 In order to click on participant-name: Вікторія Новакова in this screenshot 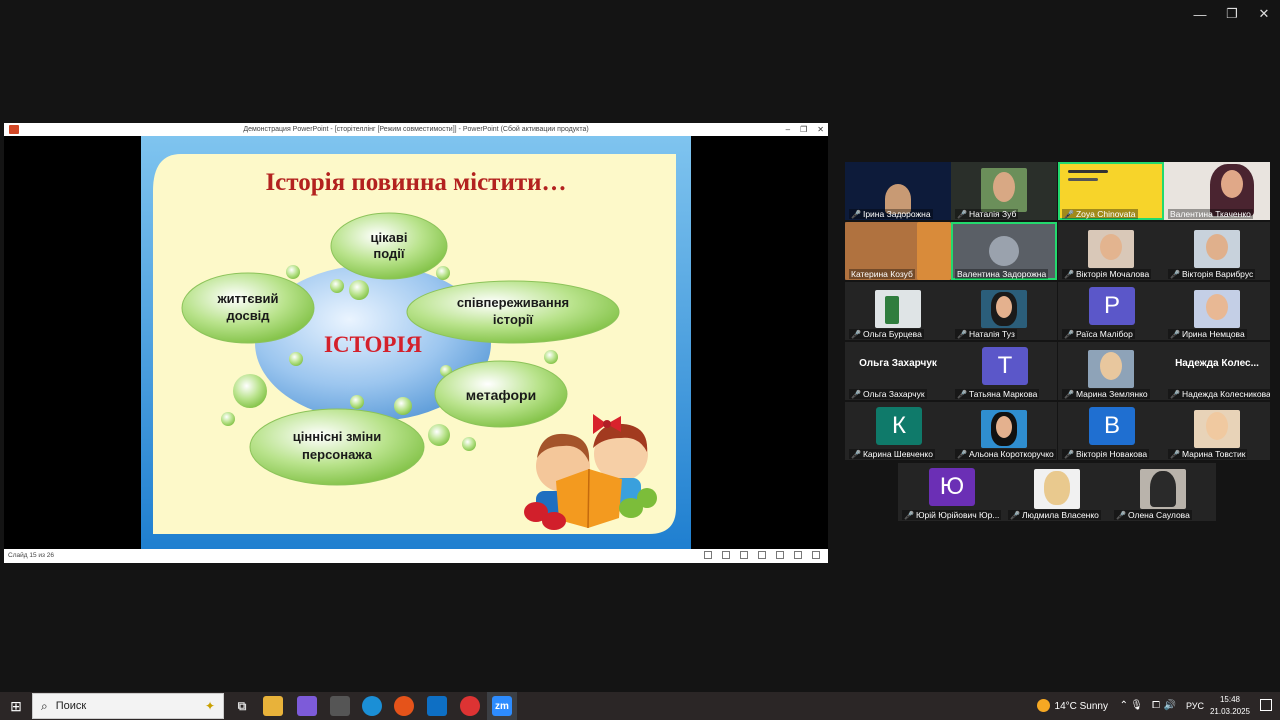, I will do `click(1111, 454)`.